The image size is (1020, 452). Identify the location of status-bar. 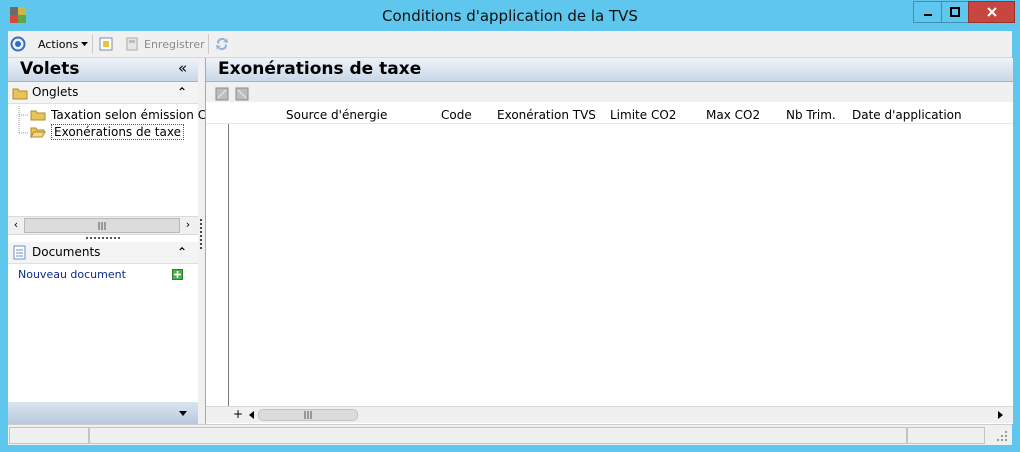
(510, 434).